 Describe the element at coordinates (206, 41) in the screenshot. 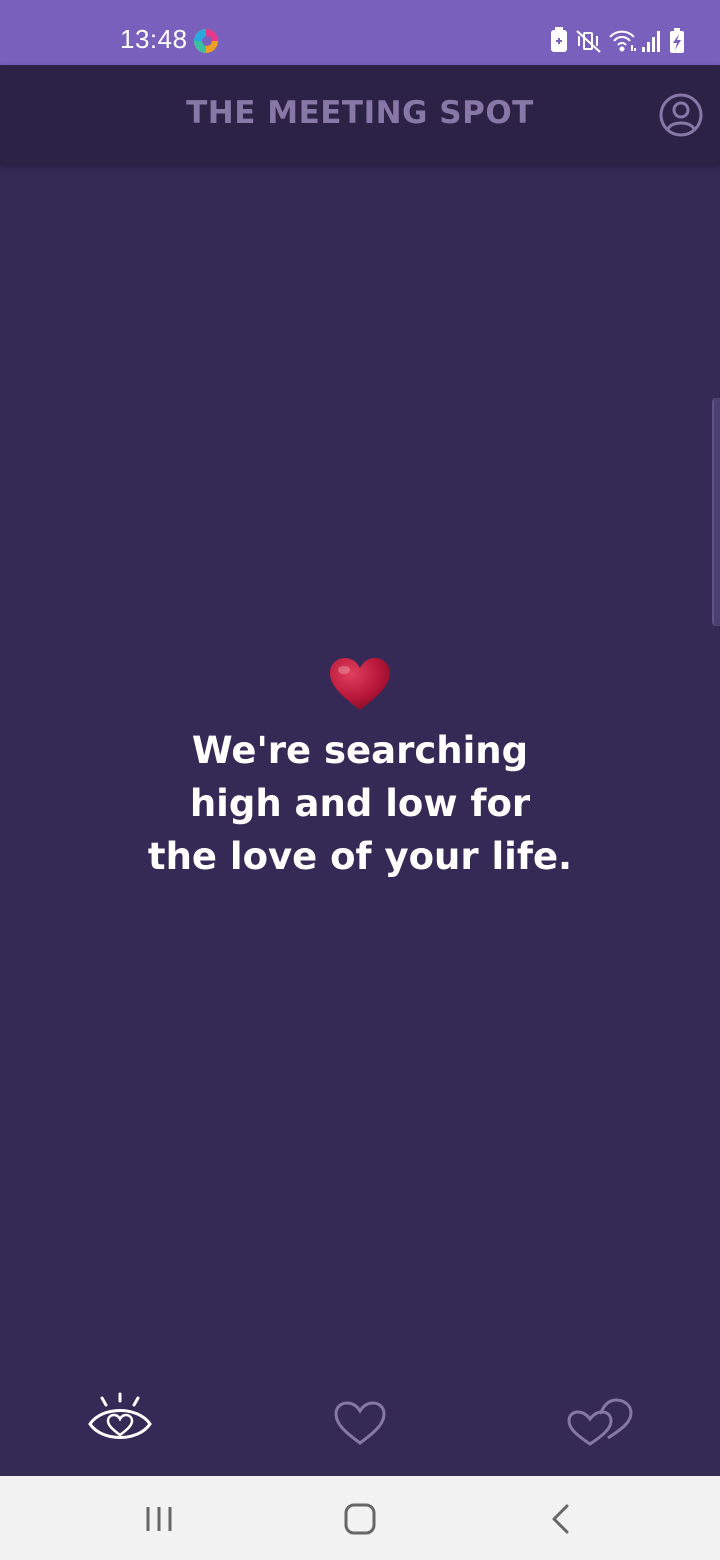

I see `browser-badge-icon` at that location.